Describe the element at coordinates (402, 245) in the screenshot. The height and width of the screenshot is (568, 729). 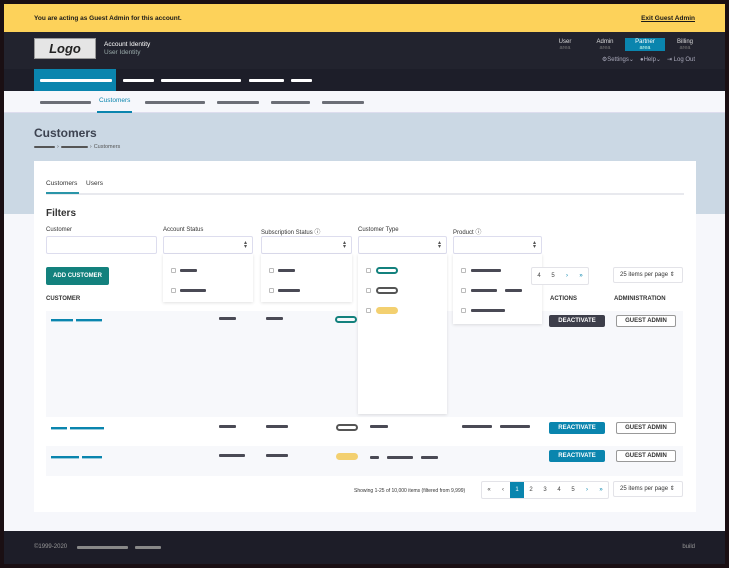
I see `customer-type-select: ▴ ▾` at that location.